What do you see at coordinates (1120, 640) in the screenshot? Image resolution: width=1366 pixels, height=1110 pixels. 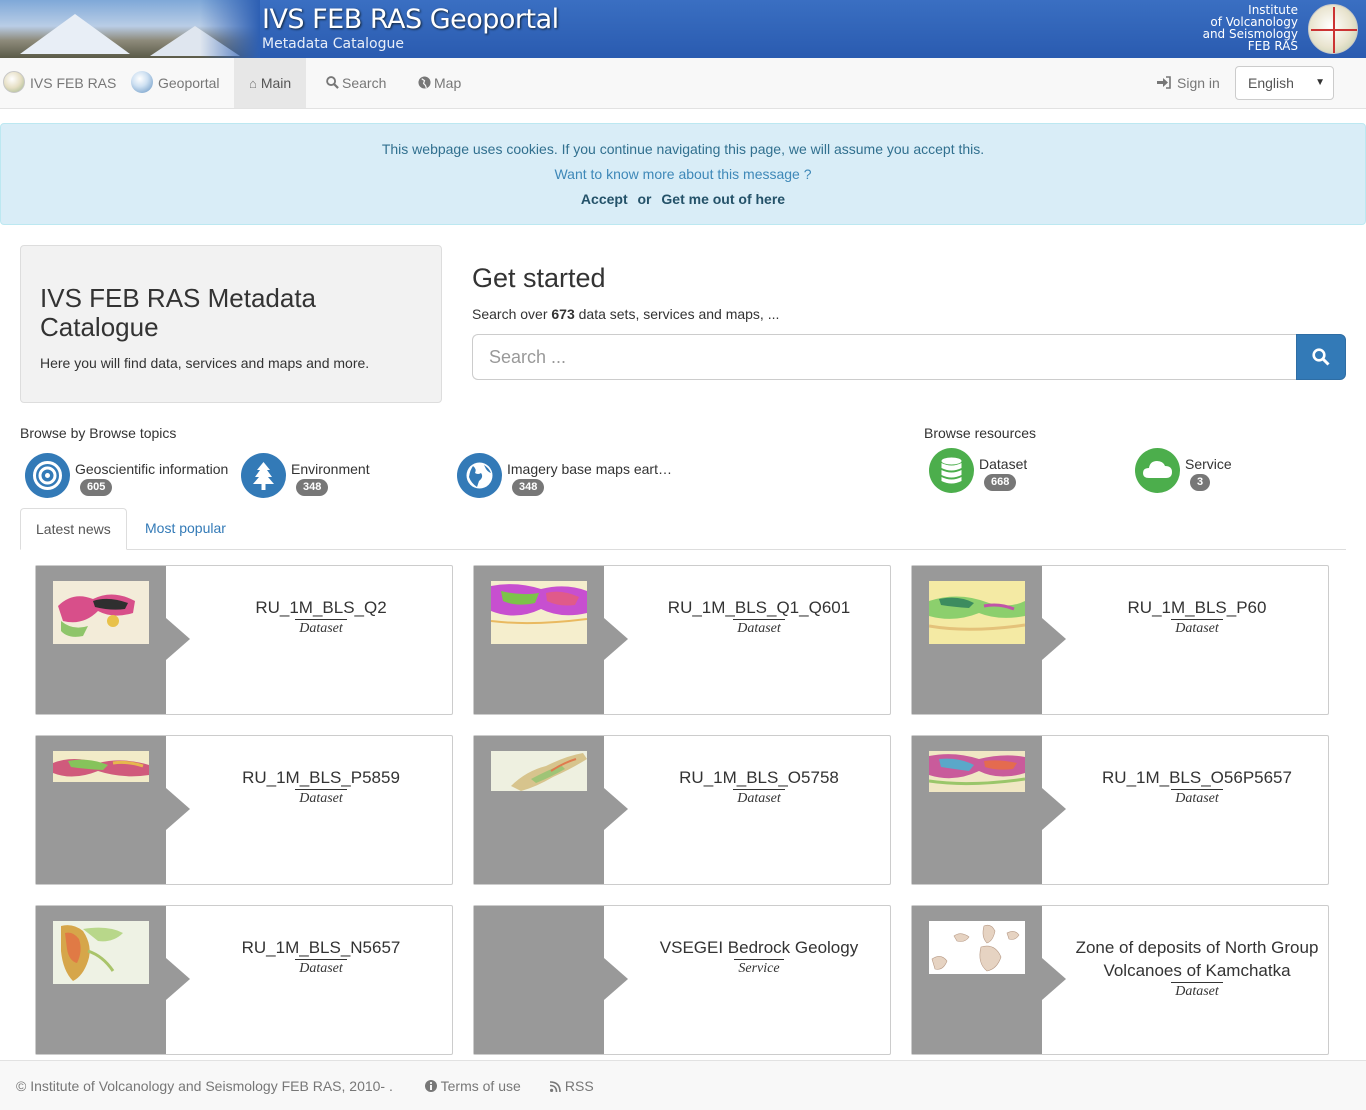 I see `record-card: RU_1M_BLS_P60 Dataset` at bounding box center [1120, 640].